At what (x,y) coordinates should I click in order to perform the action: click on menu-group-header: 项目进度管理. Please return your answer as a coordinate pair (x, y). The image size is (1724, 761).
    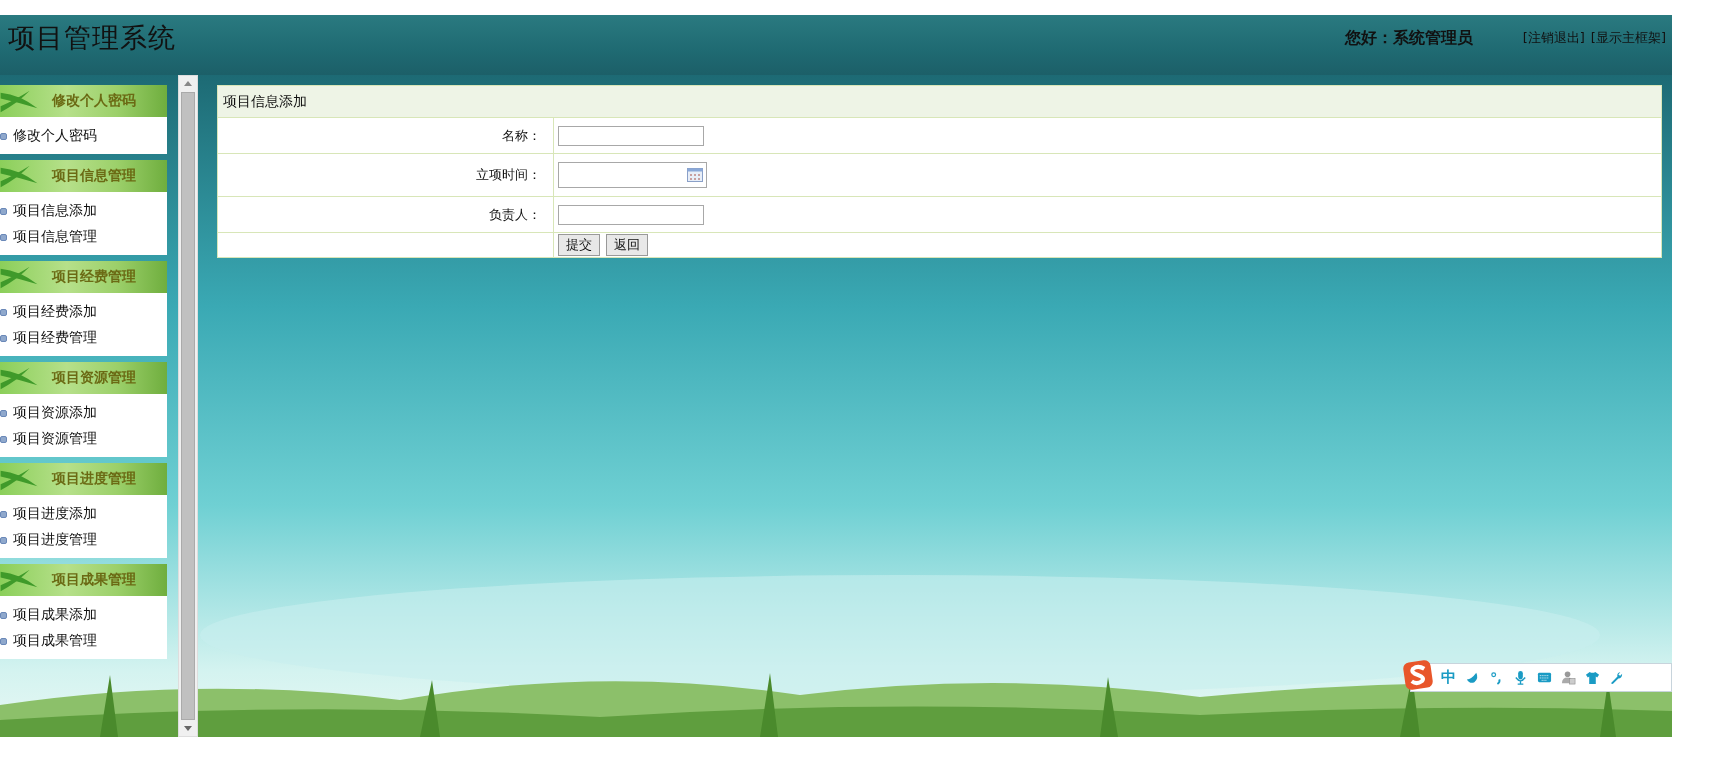
    Looking at the image, I should click on (83, 479).